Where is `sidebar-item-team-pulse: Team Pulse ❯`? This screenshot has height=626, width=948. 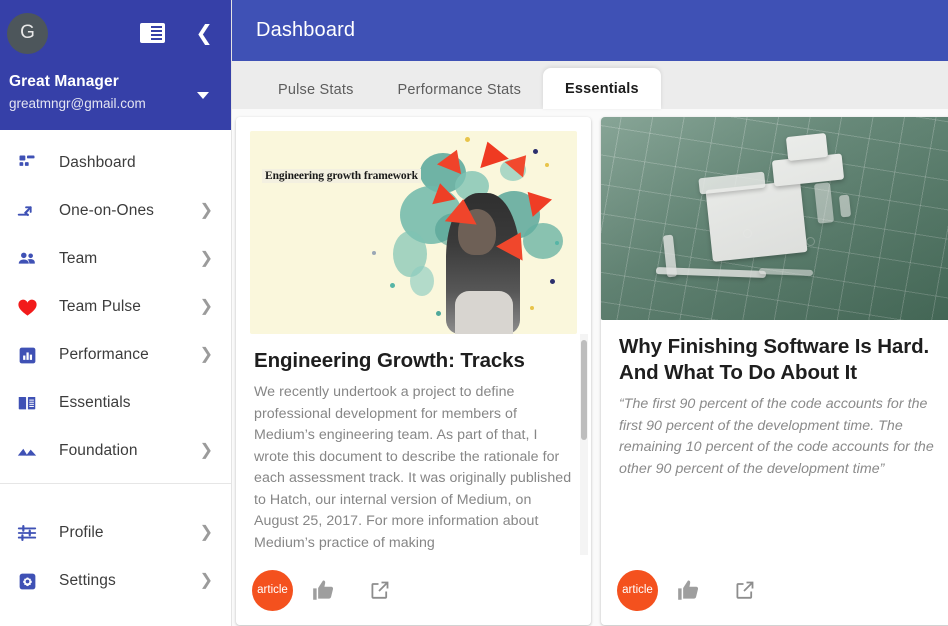 sidebar-item-team-pulse: Team Pulse ❯ is located at coordinates (115, 307).